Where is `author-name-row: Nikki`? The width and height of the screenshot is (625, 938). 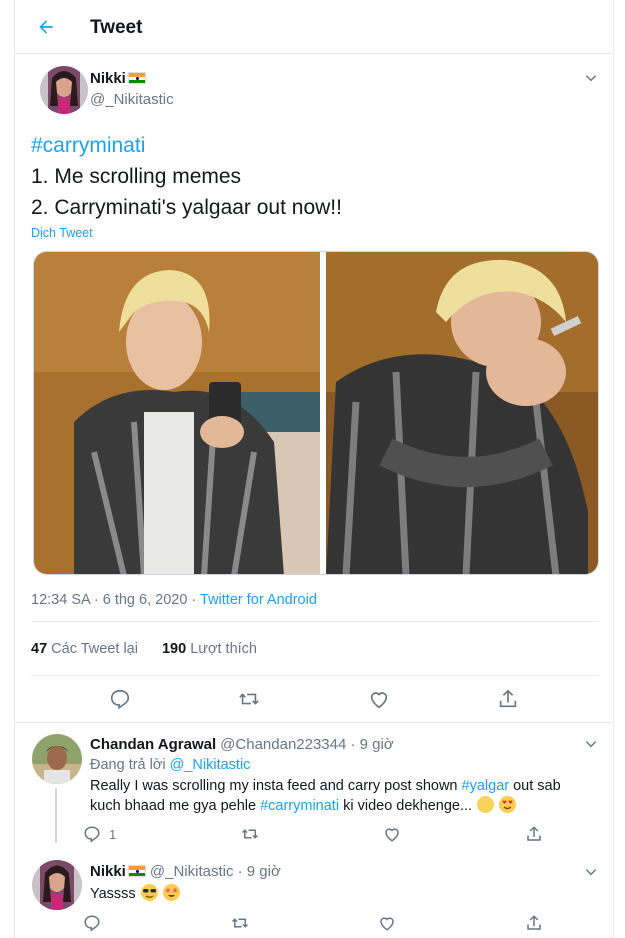
author-name-row: Nikki is located at coordinates (118, 79).